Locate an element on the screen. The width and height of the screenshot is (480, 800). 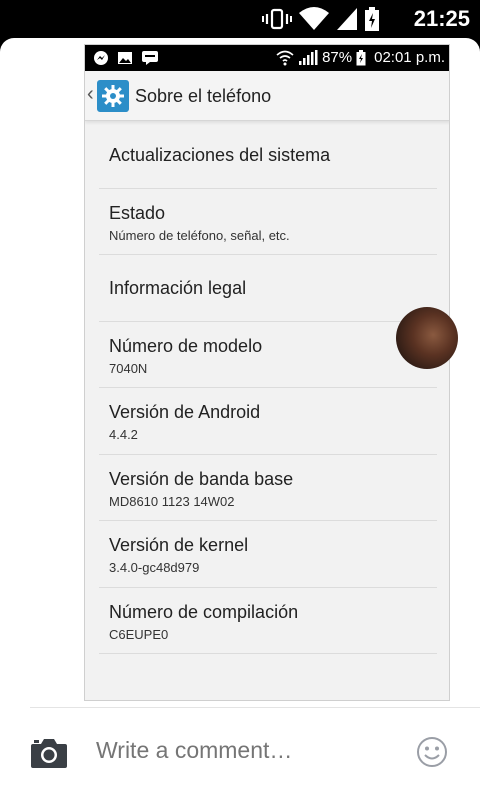
inner-status-bar: 87% 02:01 p.m. is located at coordinates (267, 58).